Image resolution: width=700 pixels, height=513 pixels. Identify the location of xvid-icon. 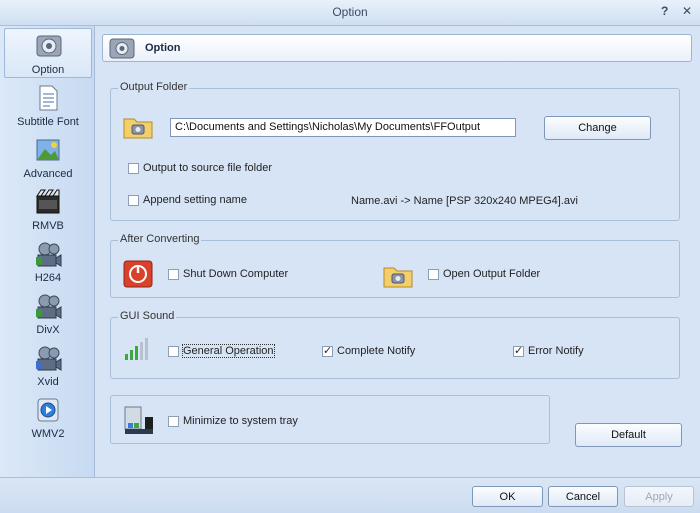
(49, 358).